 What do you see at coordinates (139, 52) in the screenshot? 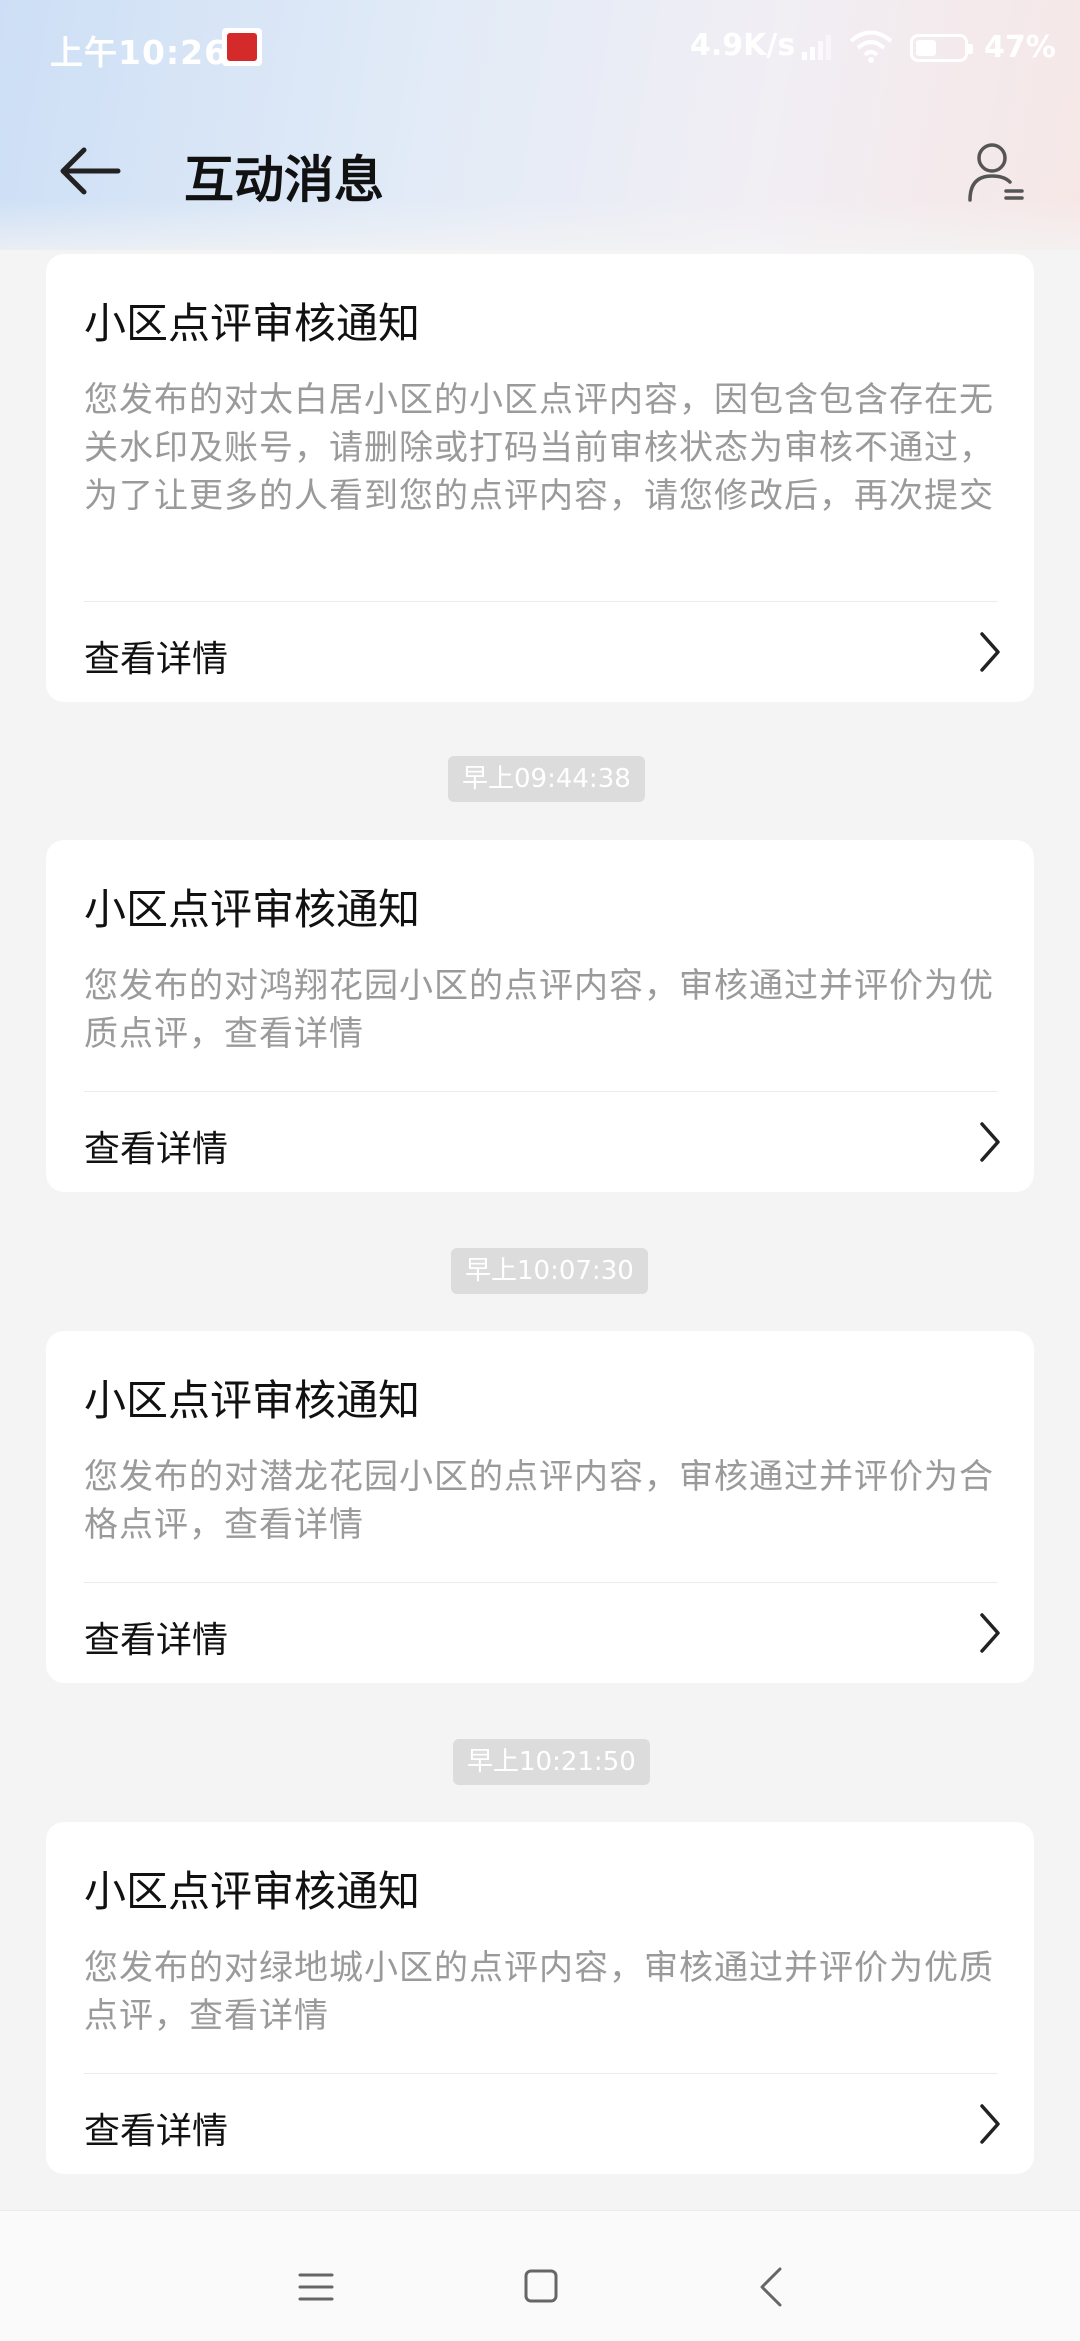
I see `status-time: 上午10:26` at bounding box center [139, 52].